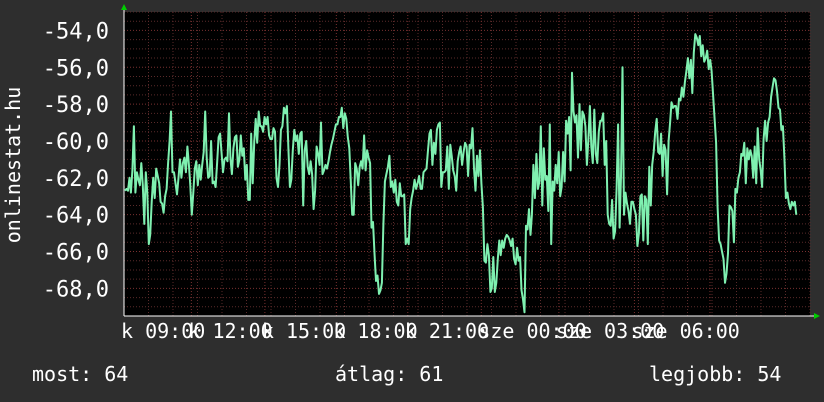  Describe the element at coordinates (715, 374) in the screenshot. I see `stat-best: legjobb: 54` at that location.